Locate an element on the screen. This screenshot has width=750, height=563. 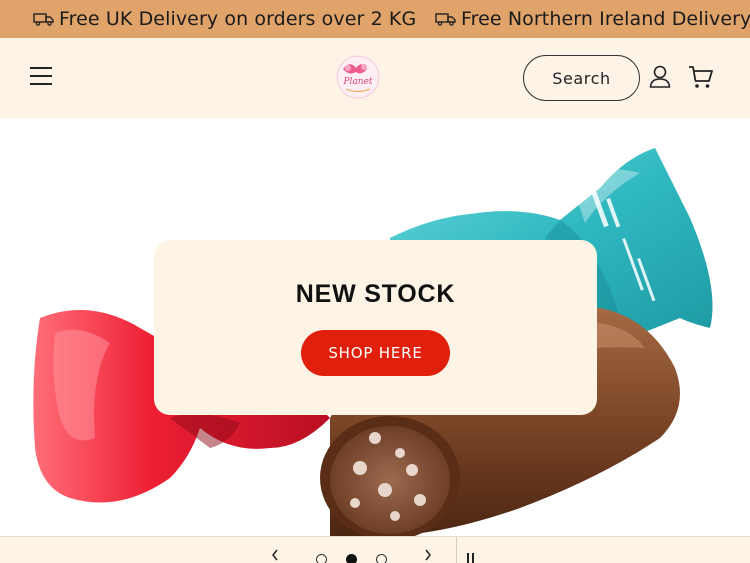
shop-here-button: SHOP HERE is located at coordinates (375, 353).